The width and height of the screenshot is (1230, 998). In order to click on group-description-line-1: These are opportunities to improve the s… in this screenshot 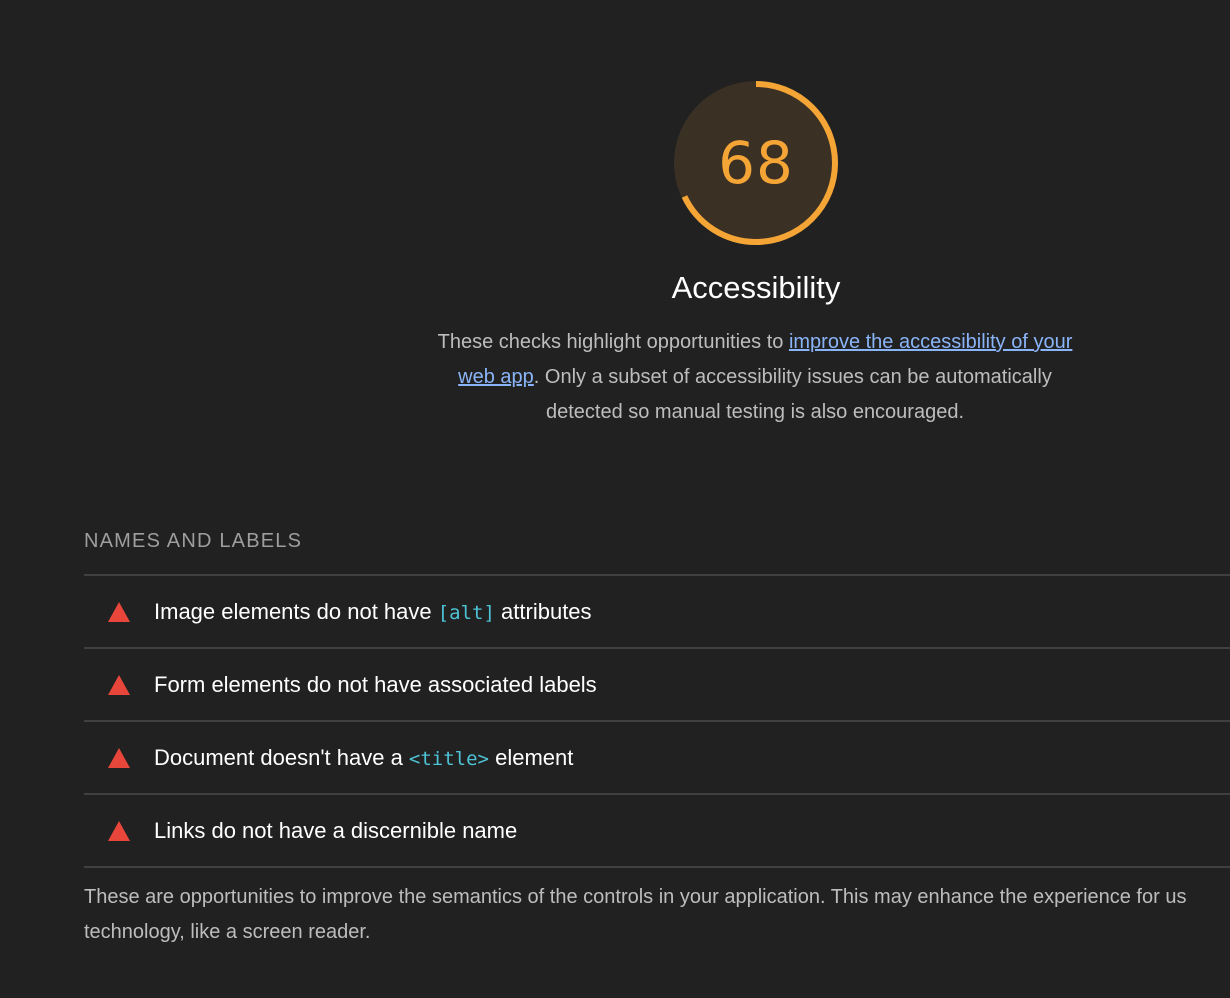, I will do `click(635, 897)`.